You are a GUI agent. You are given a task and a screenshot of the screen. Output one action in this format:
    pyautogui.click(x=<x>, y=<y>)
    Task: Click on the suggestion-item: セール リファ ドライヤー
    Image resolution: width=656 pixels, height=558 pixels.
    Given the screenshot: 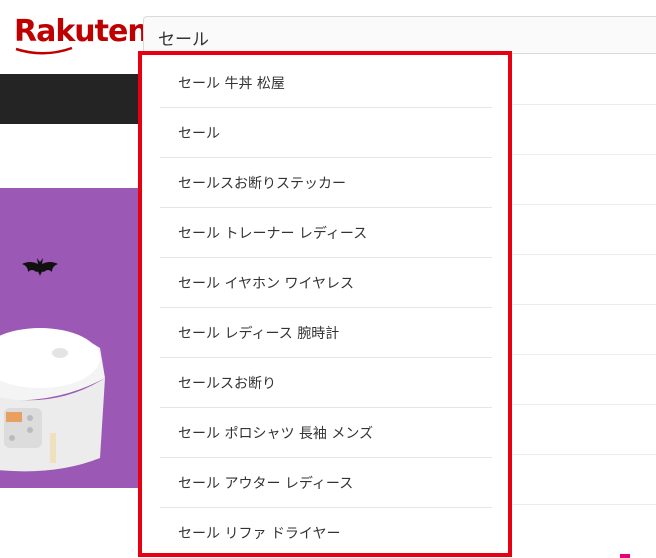 What is the action you would take?
    pyautogui.click(x=326, y=533)
    